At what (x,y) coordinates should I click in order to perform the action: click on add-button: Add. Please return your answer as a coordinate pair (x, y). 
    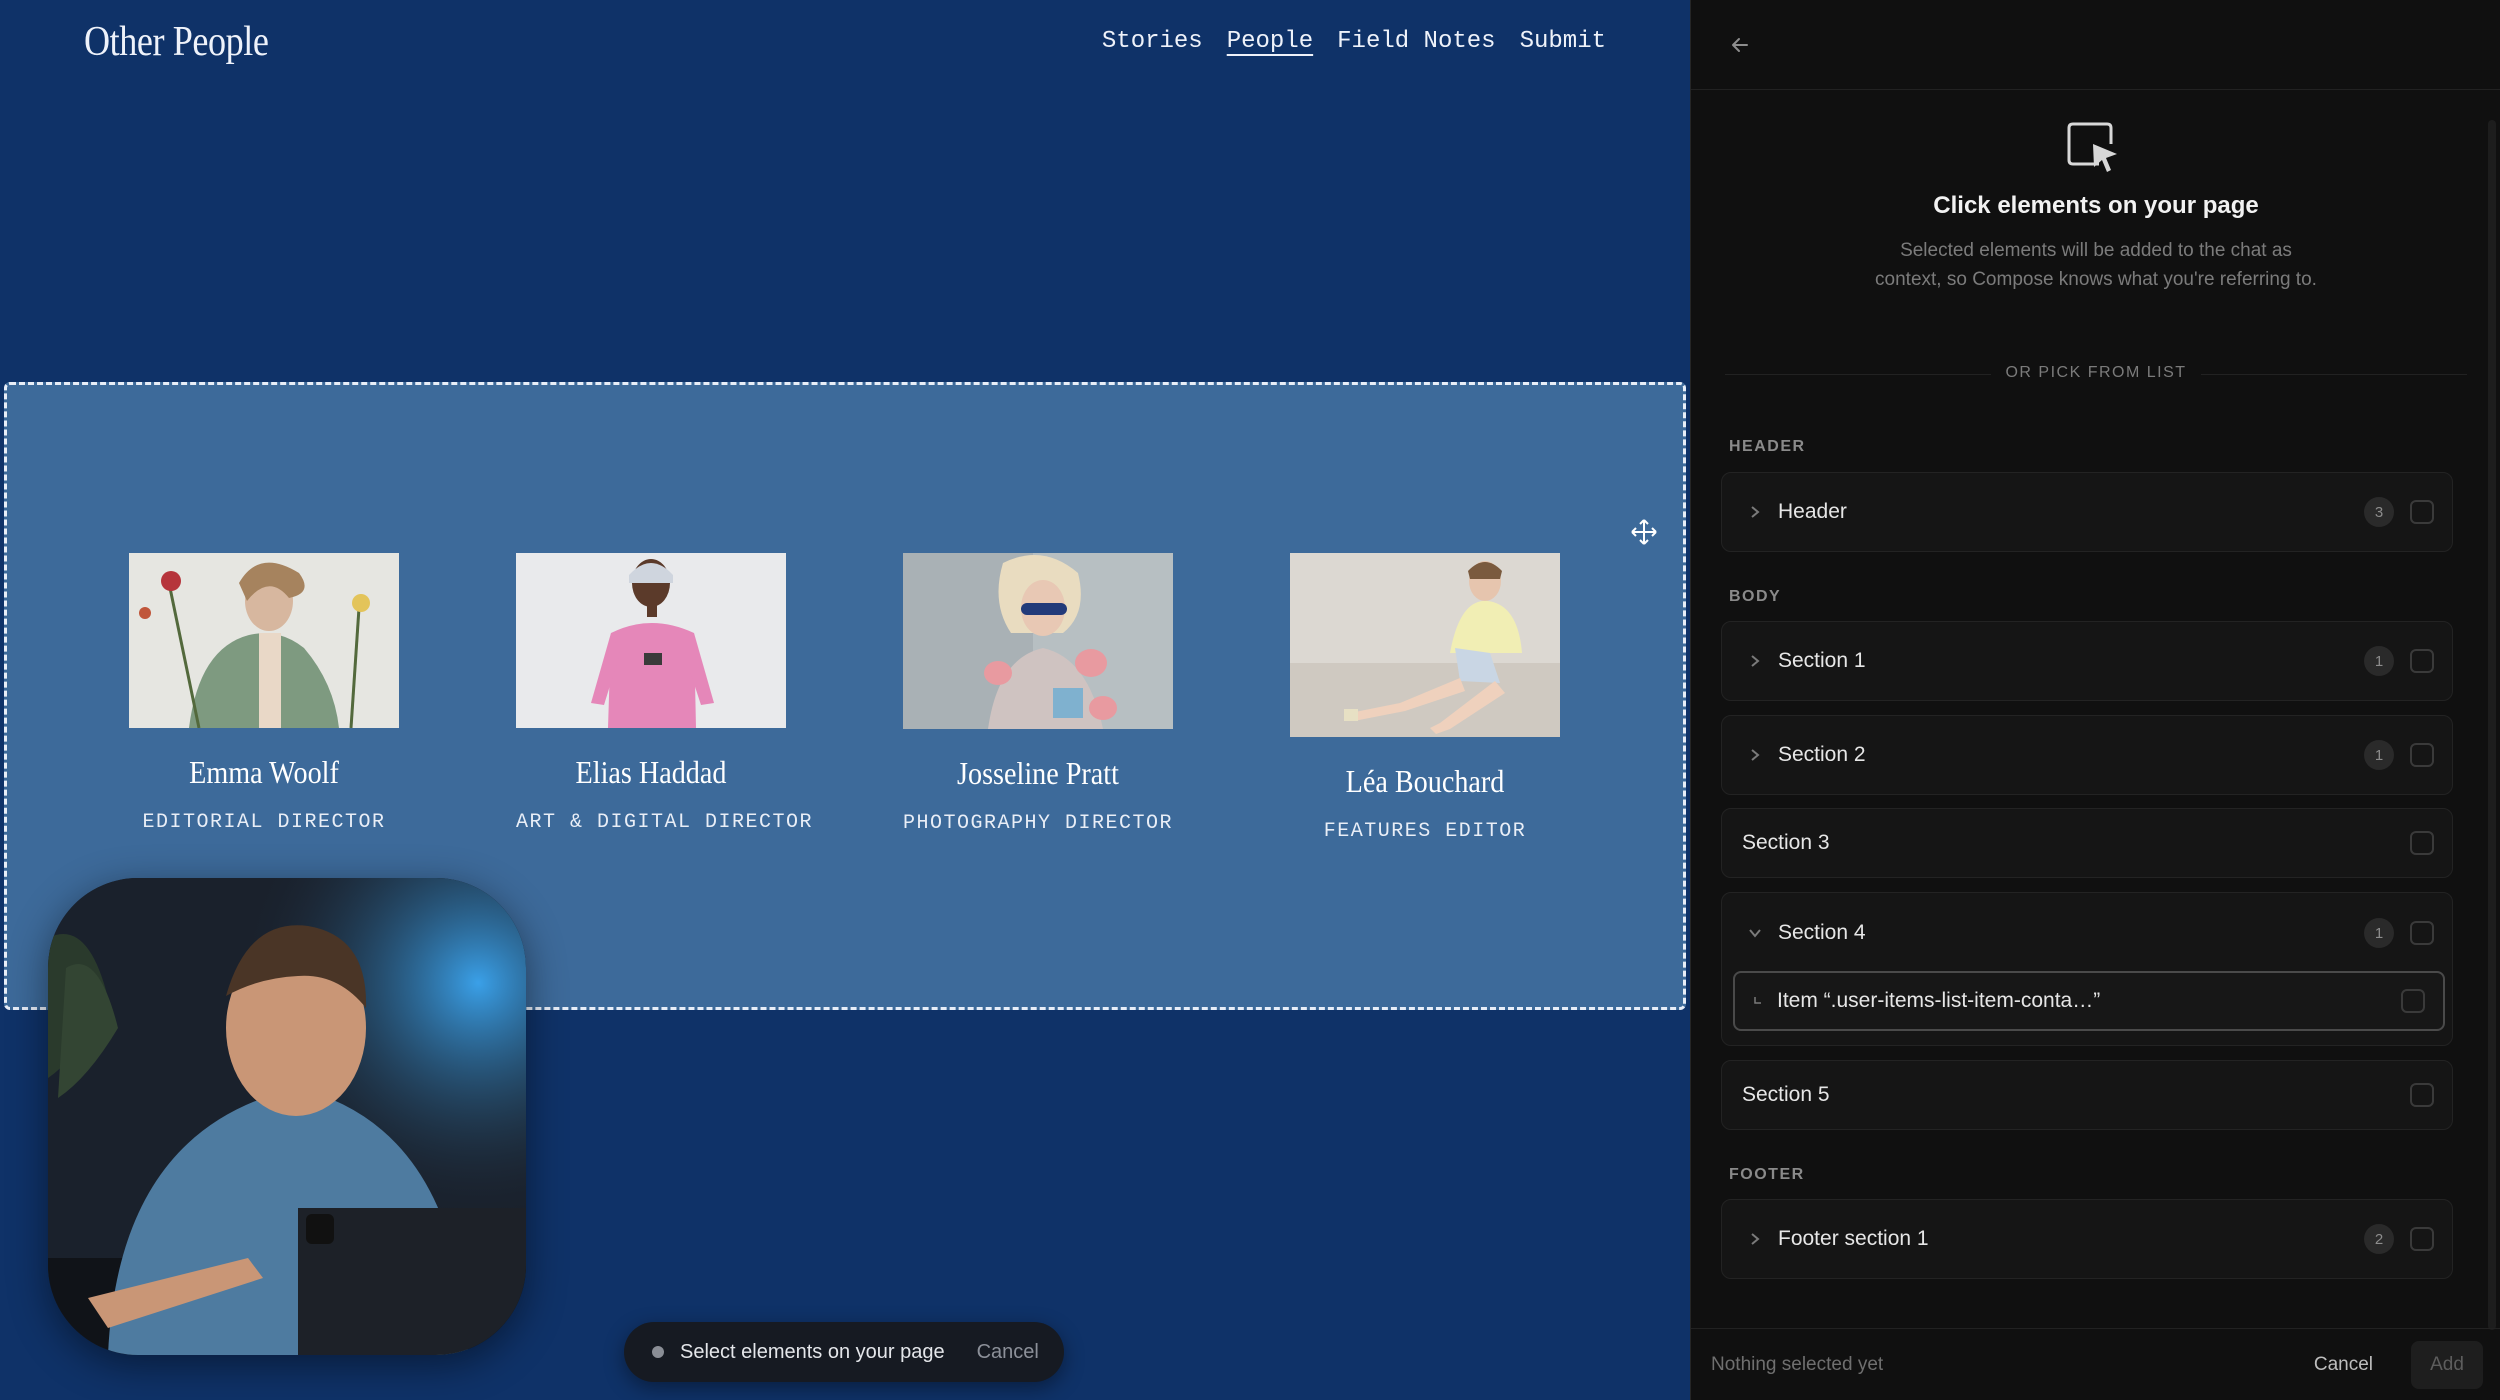
    Looking at the image, I should click on (2447, 1364).